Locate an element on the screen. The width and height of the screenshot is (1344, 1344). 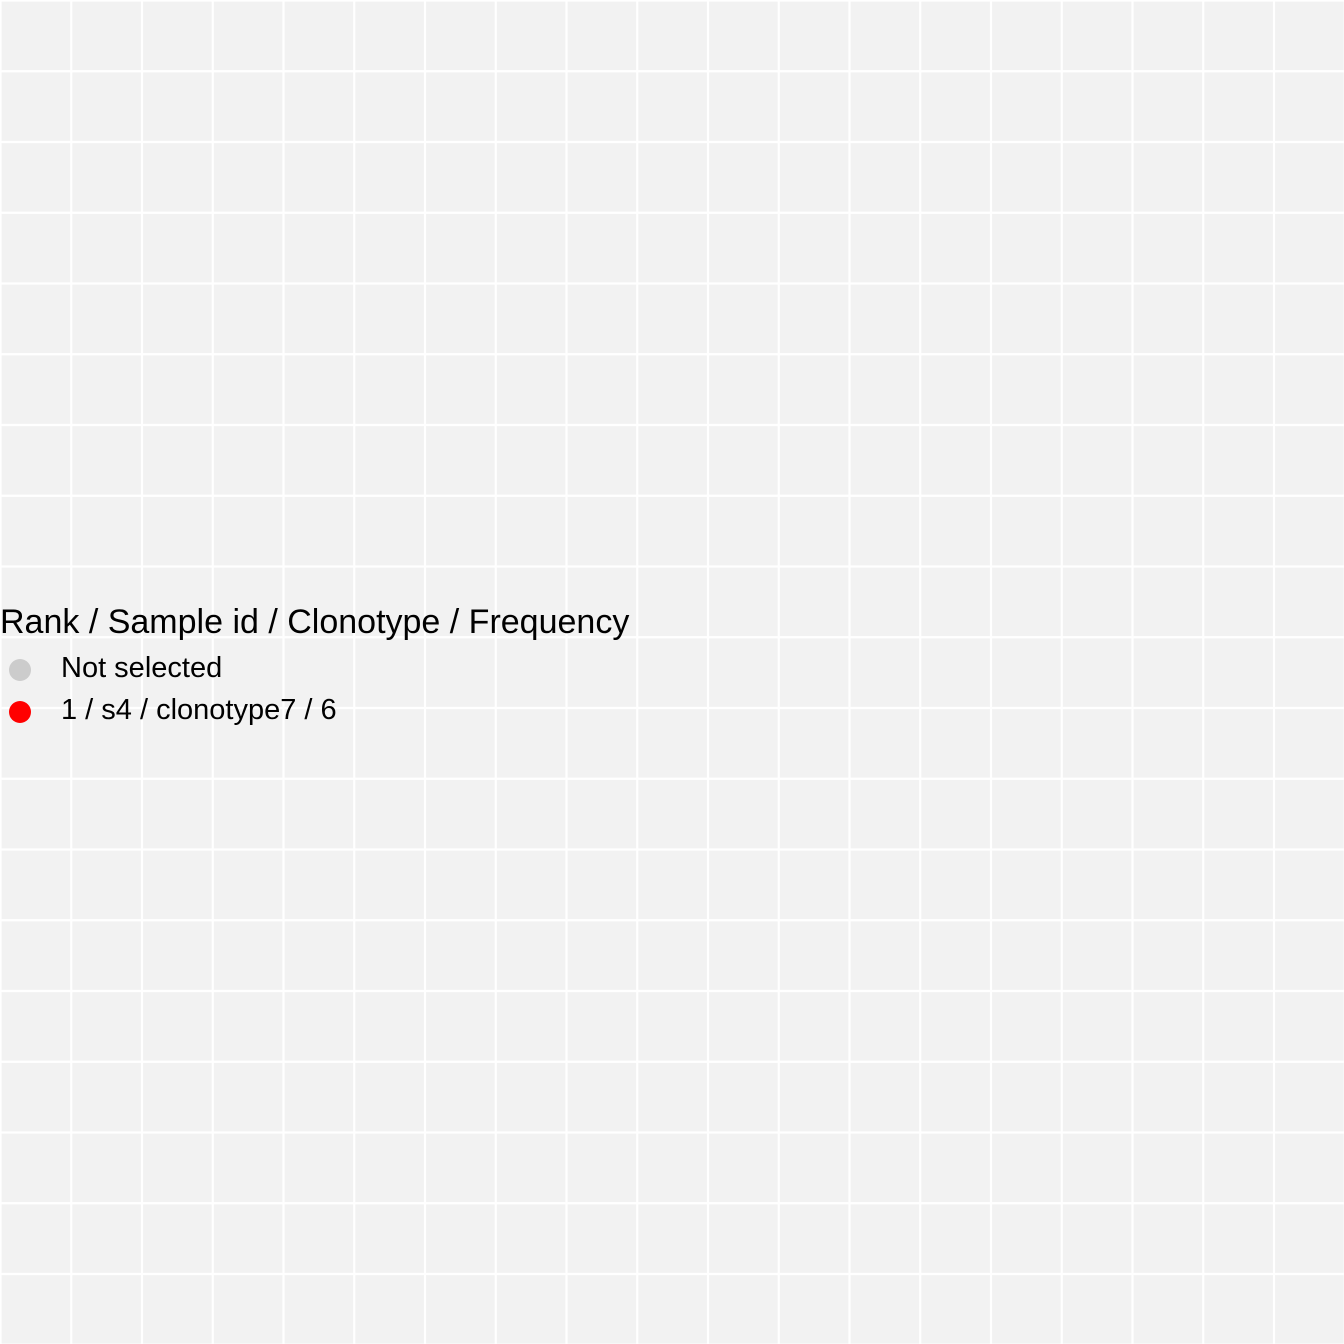
legend-key-not-selected is located at coordinates (20, 670).